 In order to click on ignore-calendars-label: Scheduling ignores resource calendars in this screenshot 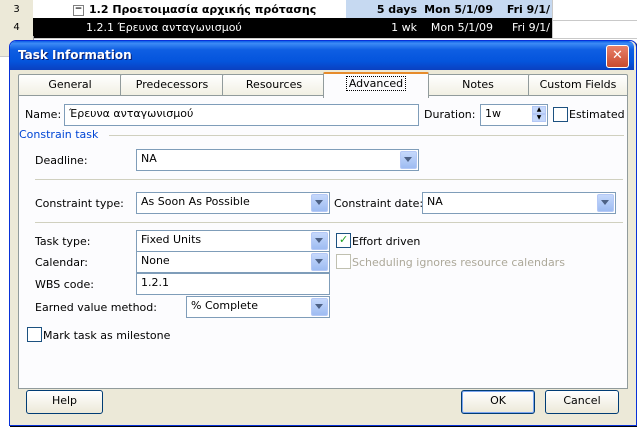, I will do `click(458, 262)`.